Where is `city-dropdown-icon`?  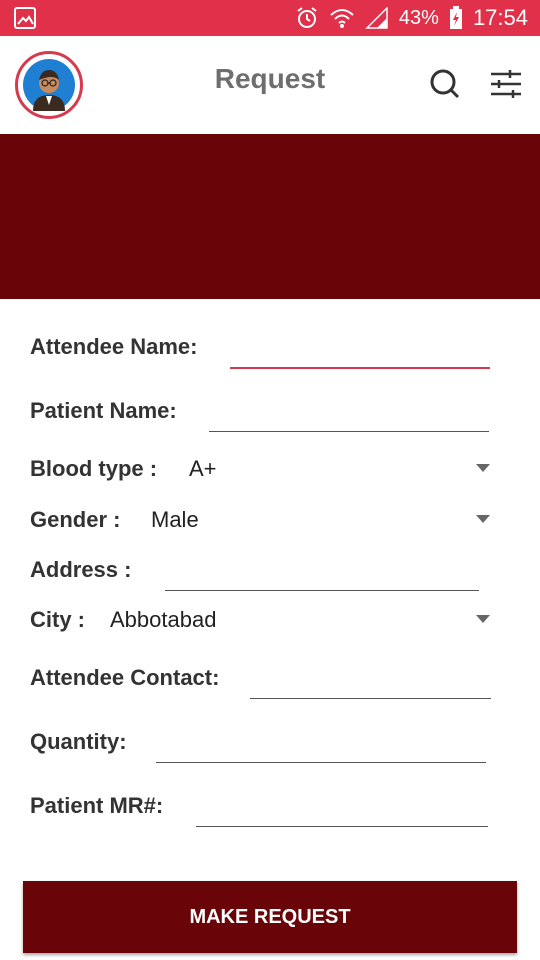 city-dropdown-icon is located at coordinates (483, 619).